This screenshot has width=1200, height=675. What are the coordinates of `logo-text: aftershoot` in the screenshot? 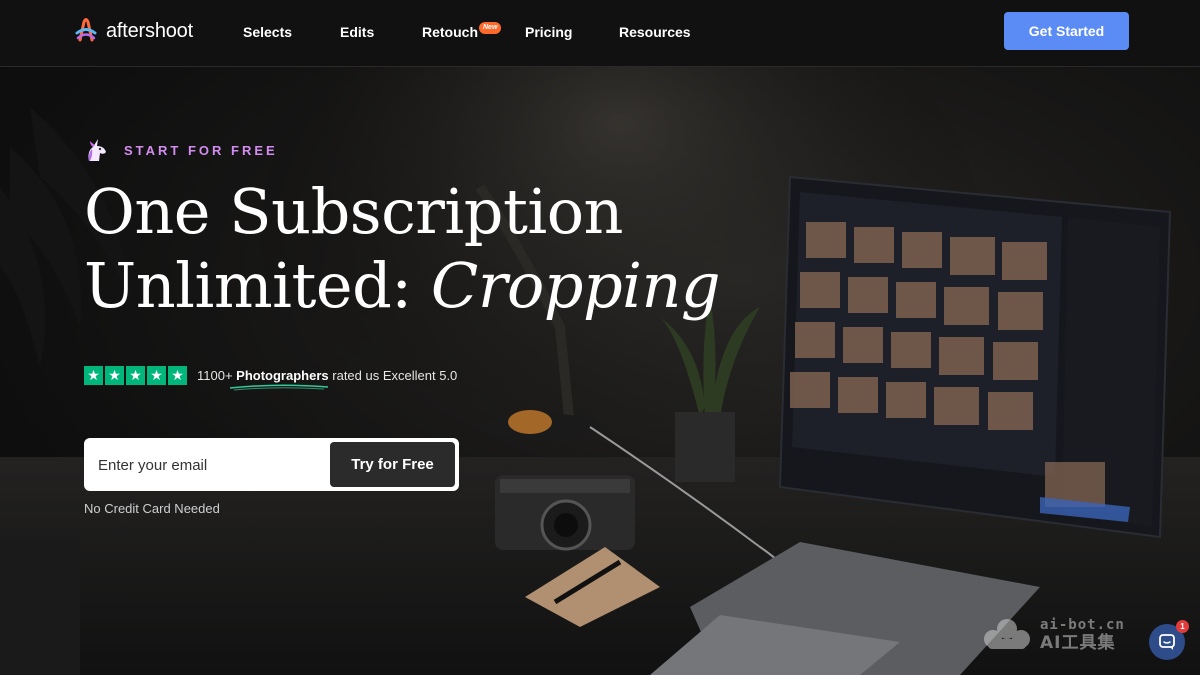 It's located at (149, 30).